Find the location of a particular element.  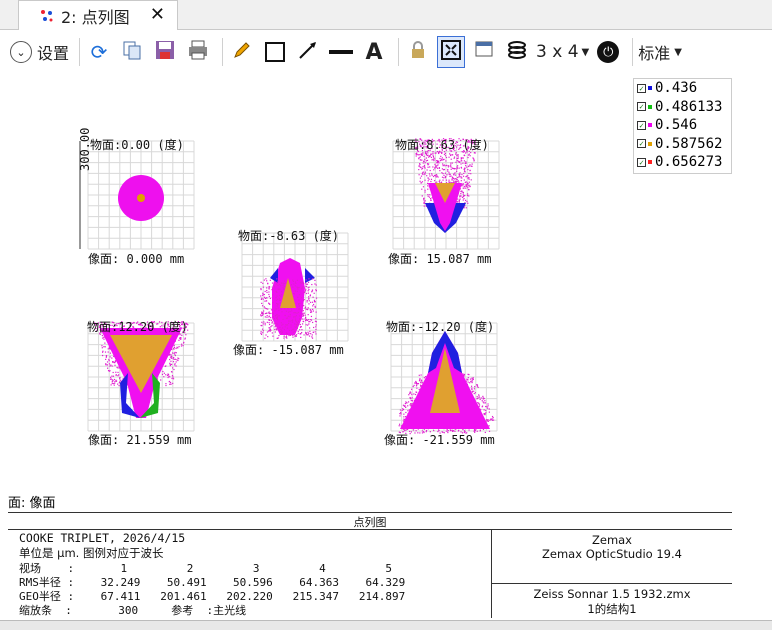

power-button: ⏻ is located at coordinates (608, 52).